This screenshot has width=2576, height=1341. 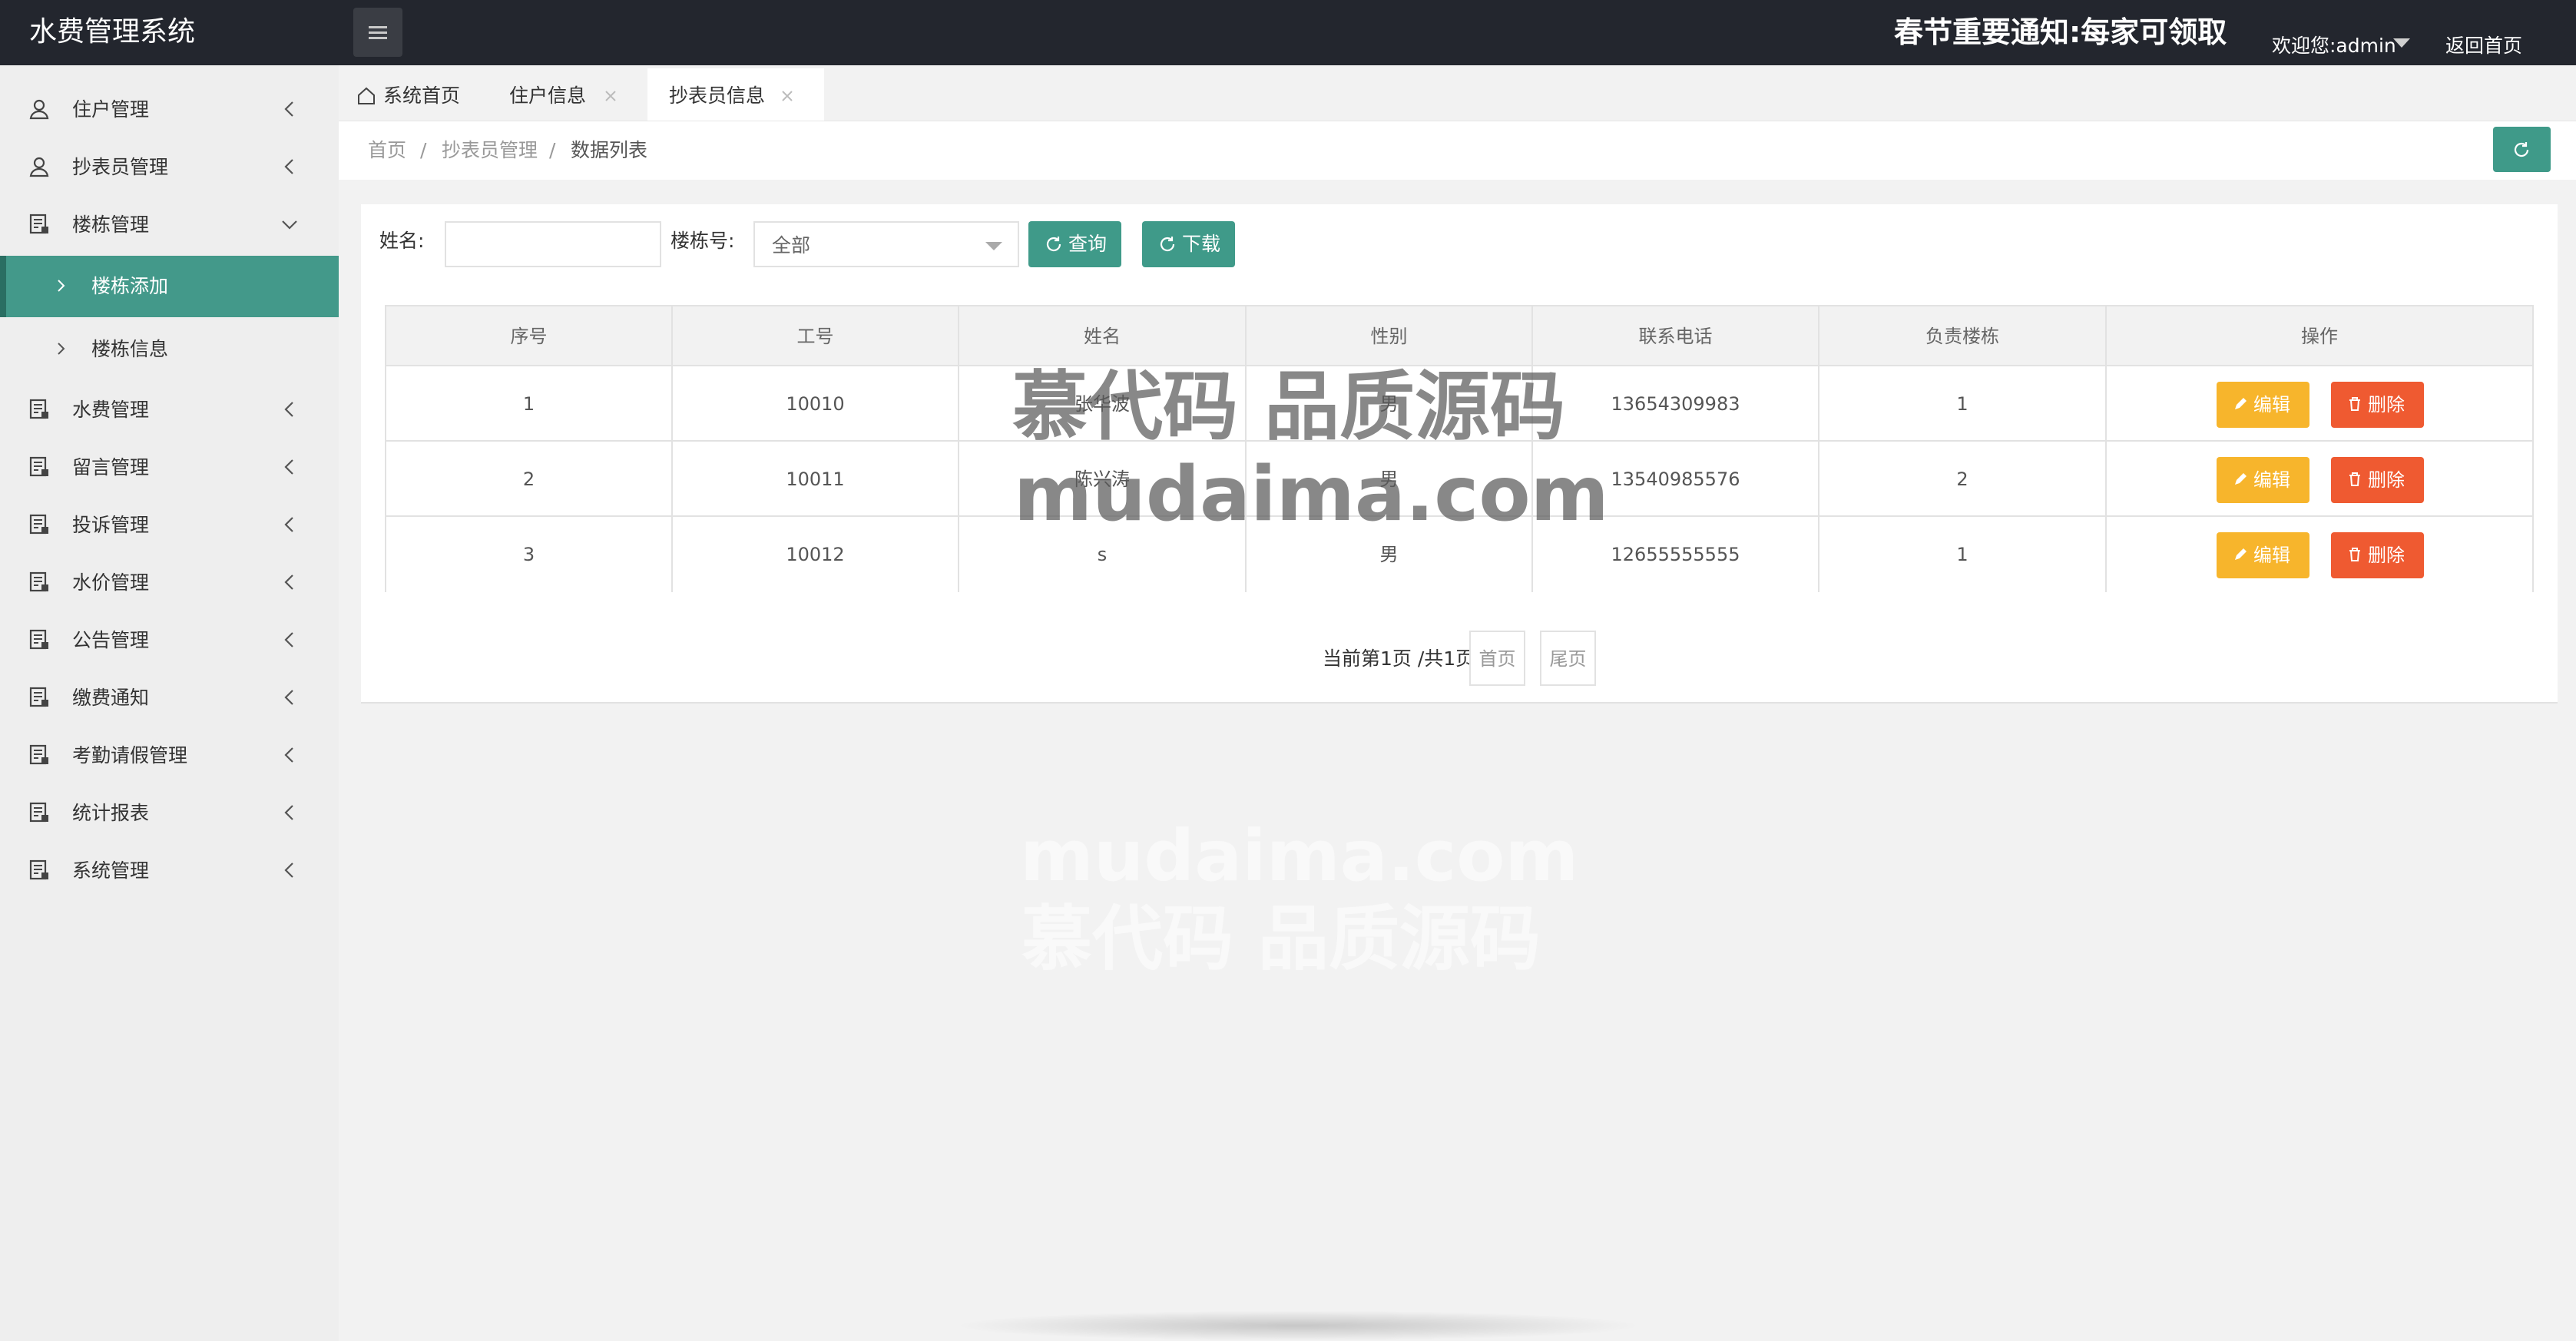 What do you see at coordinates (1399, 658) in the screenshot?
I see `pager-info: 当前第1页 /共1页` at bounding box center [1399, 658].